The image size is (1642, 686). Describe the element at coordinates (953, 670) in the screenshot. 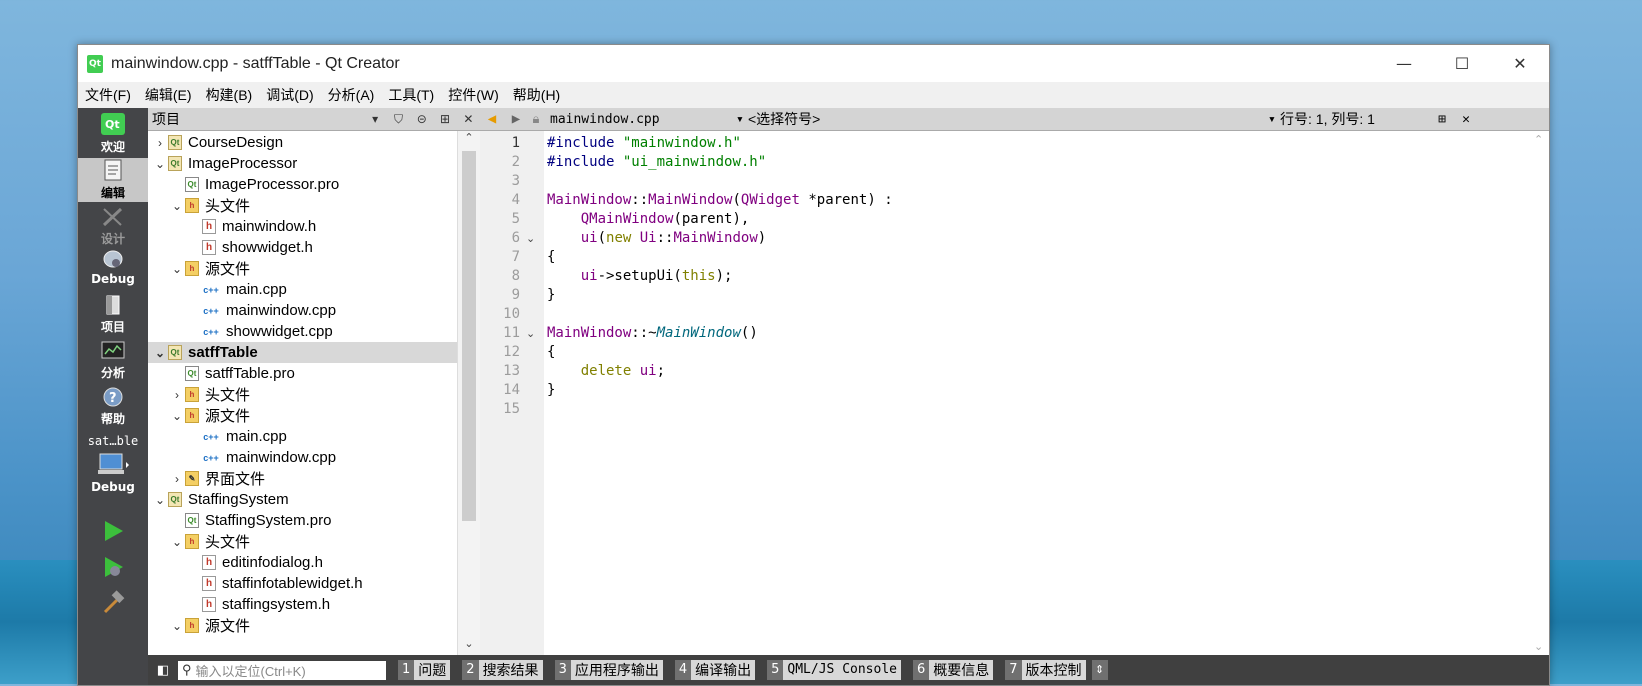

I see `output-pane-button: 6 概要信息` at that location.